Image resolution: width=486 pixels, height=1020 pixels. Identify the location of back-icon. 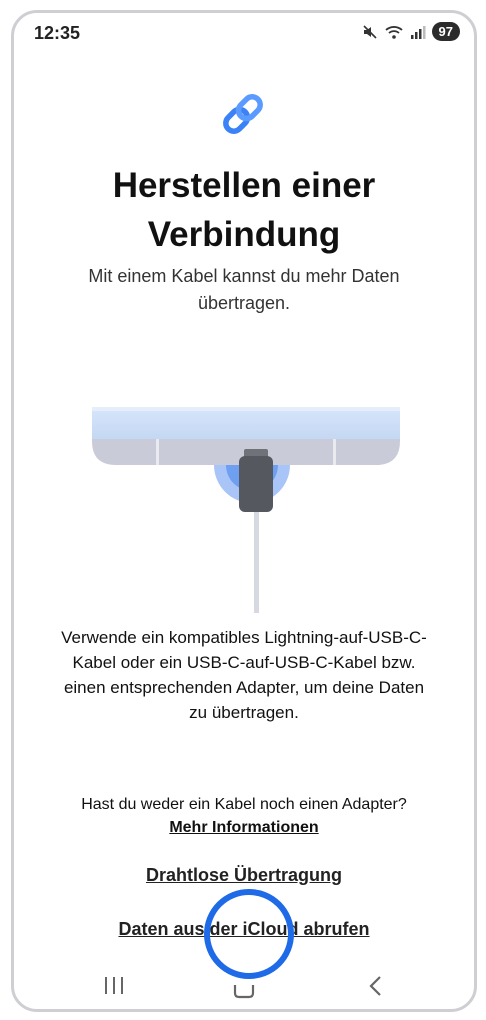
(375, 986).